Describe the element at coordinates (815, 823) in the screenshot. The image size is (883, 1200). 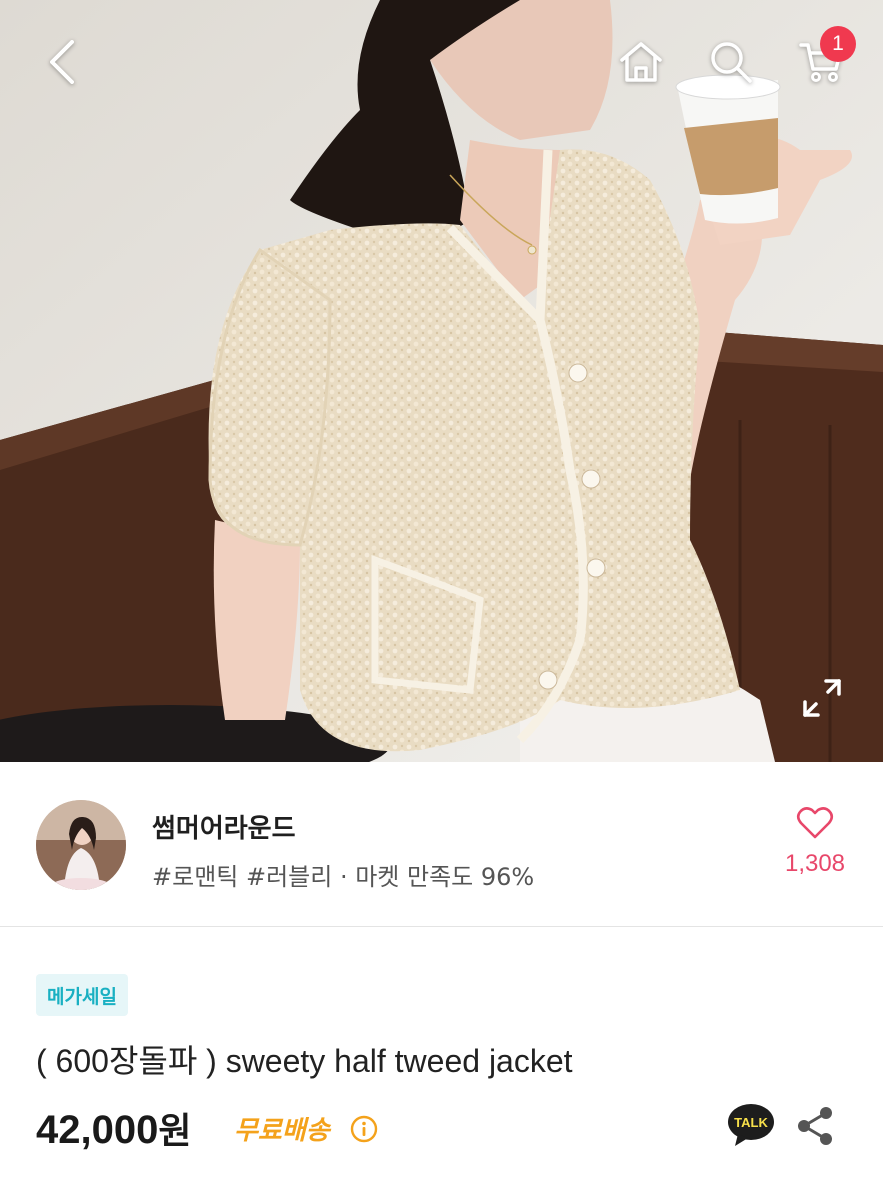
I see `heart-outline-icon` at that location.